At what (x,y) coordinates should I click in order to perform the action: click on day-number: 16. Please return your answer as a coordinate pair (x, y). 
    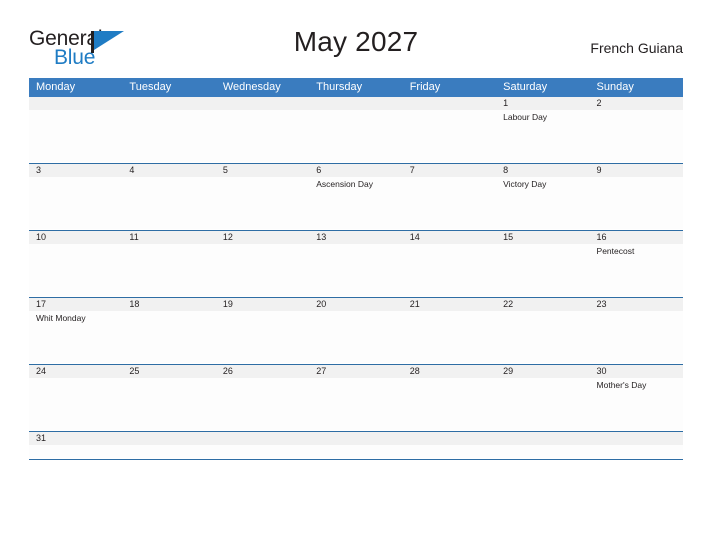
    Looking at the image, I should click on (636, 237).